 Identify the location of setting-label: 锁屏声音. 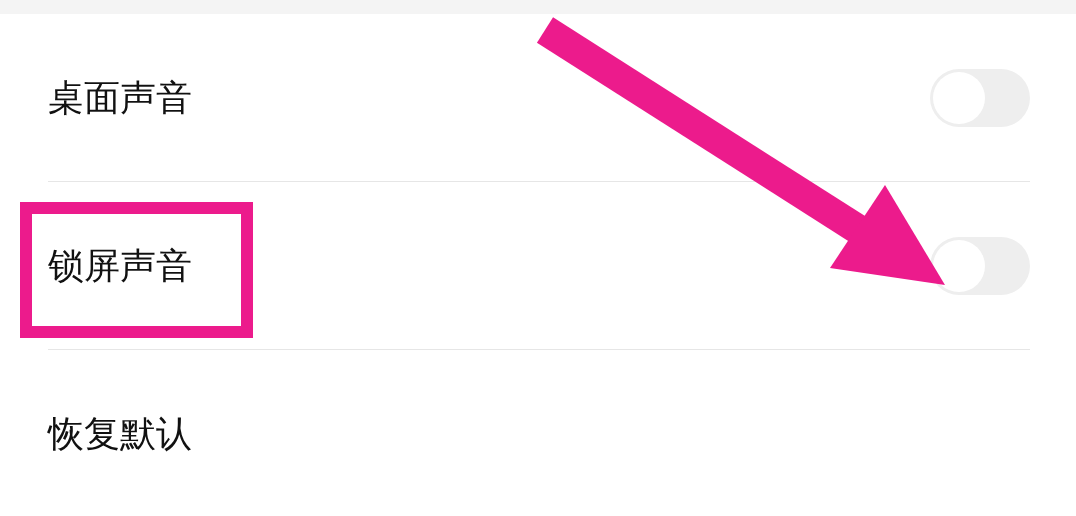
(120, 265).